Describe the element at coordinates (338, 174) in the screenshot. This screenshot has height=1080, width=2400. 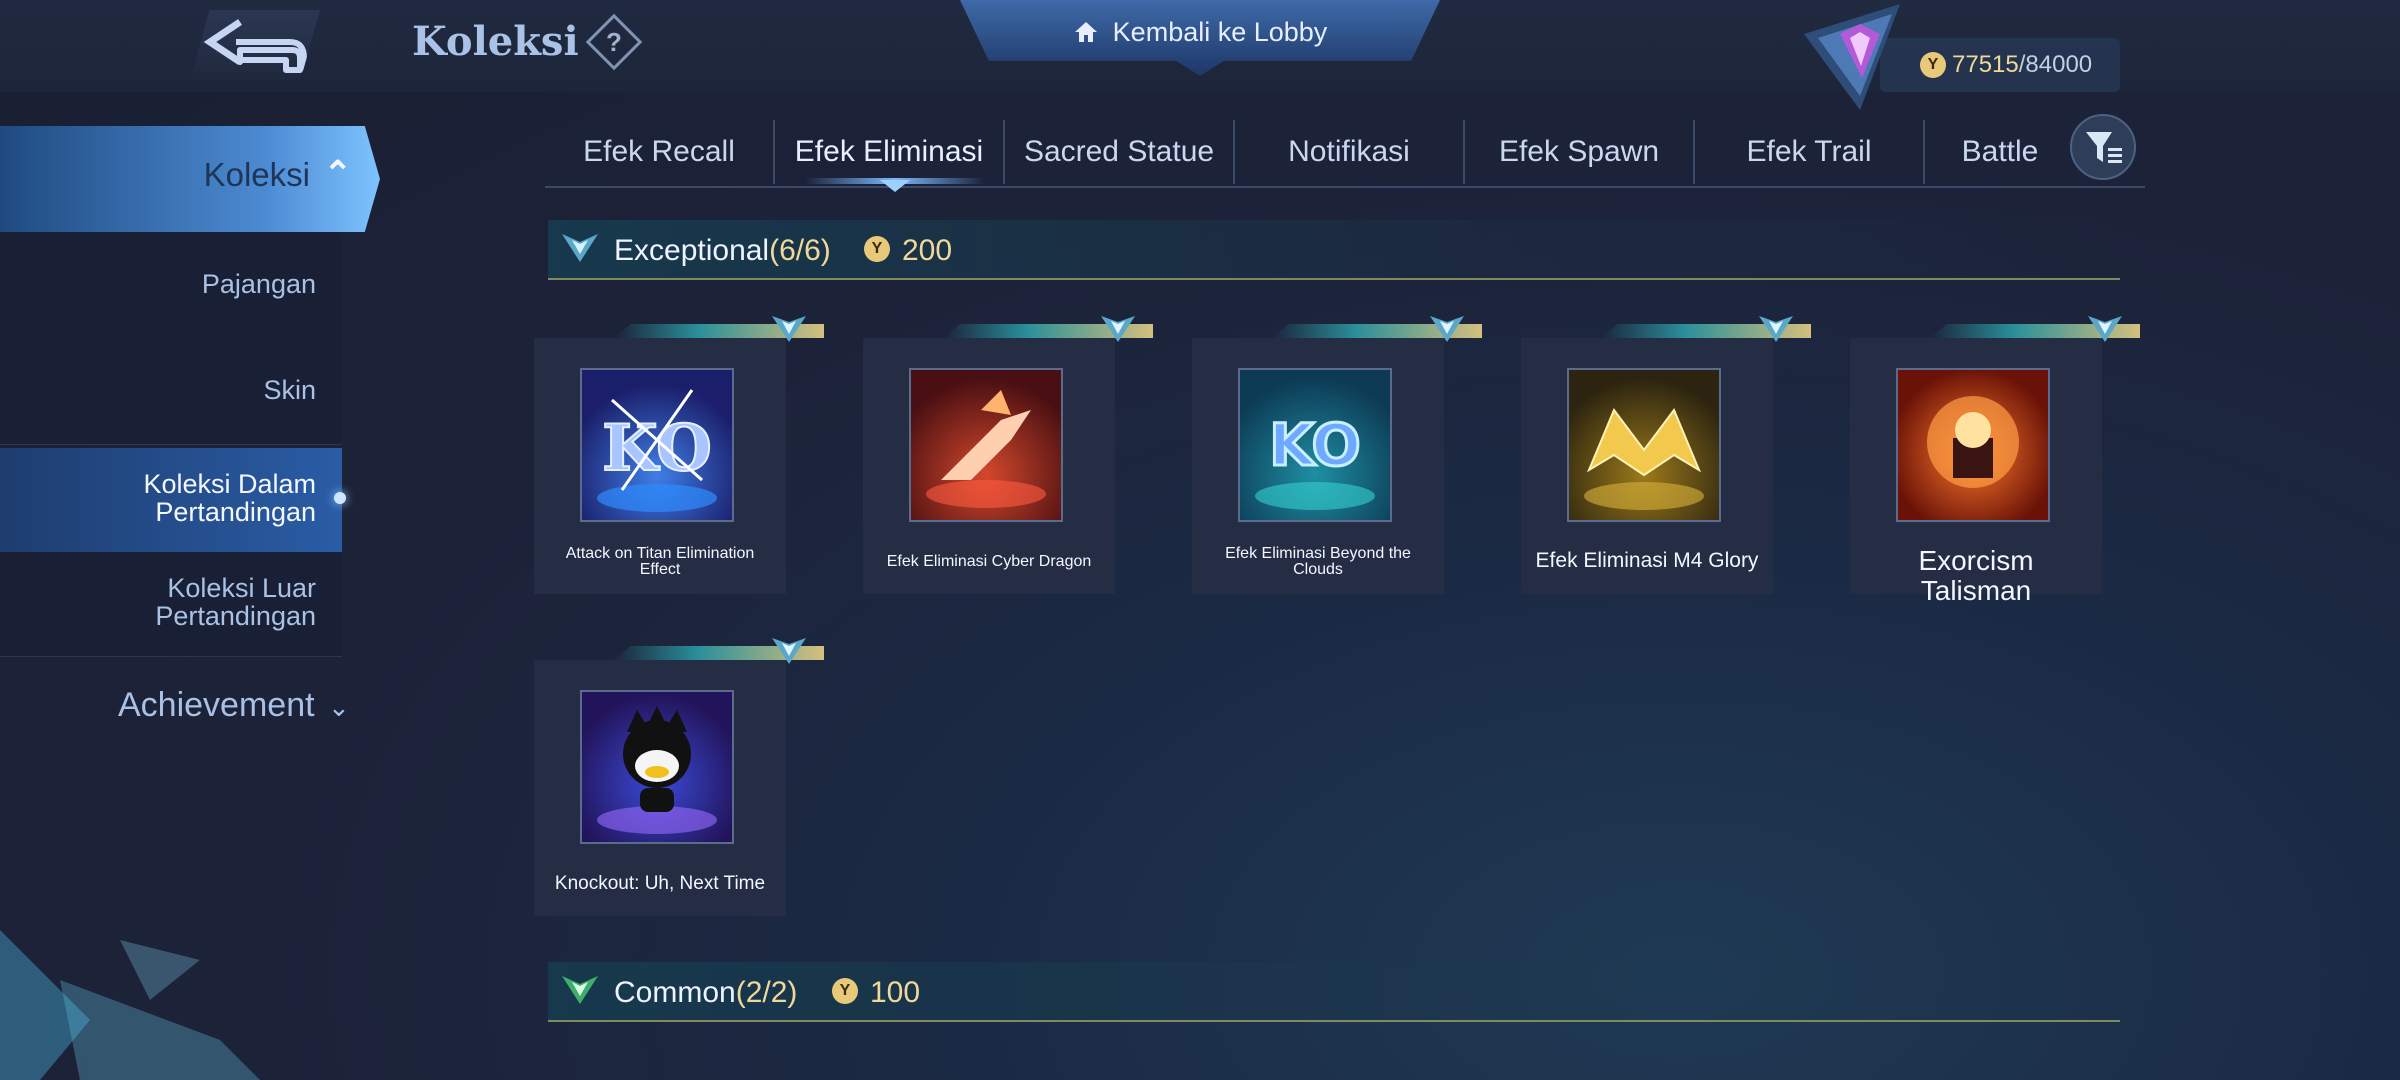
I see `chevron-up-icon: ⌃` at that location.